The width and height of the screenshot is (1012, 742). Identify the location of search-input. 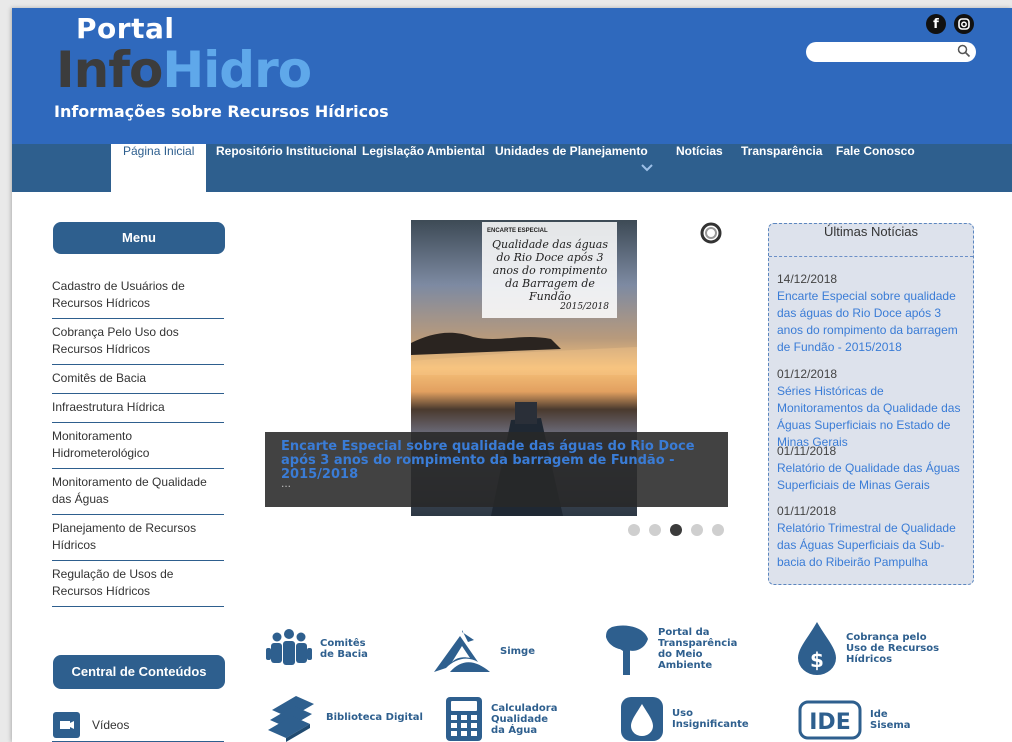
(891, 52).